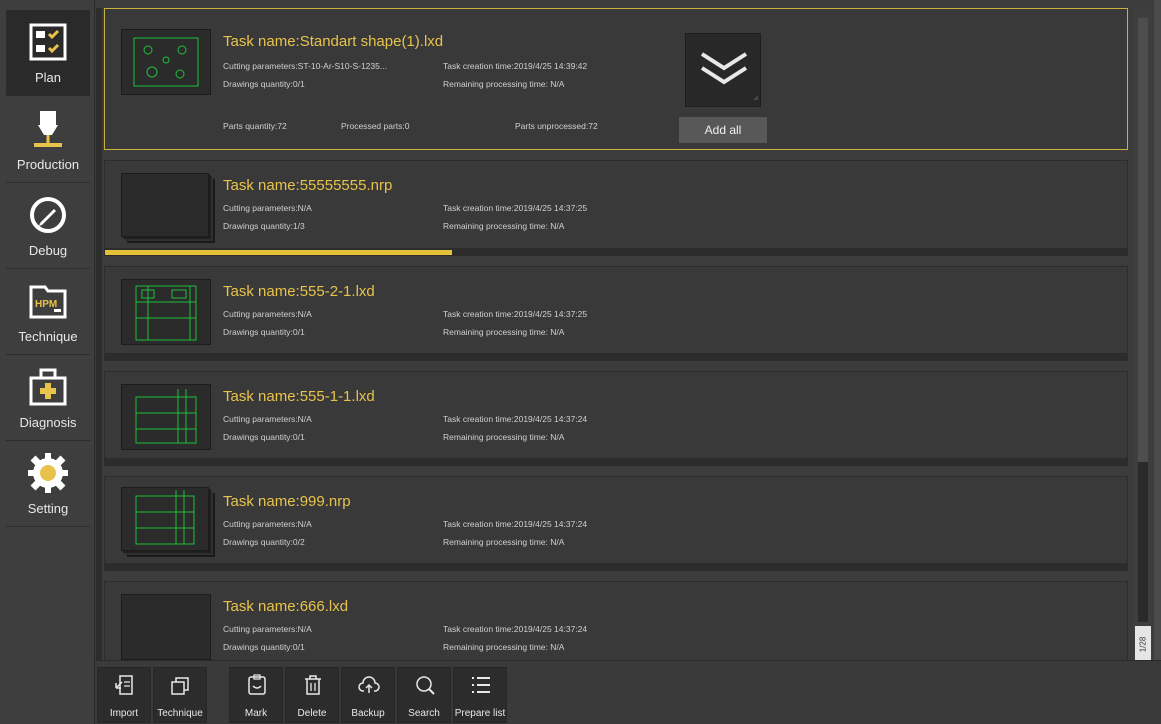  I want to click on import-icon, so click(124, 685).